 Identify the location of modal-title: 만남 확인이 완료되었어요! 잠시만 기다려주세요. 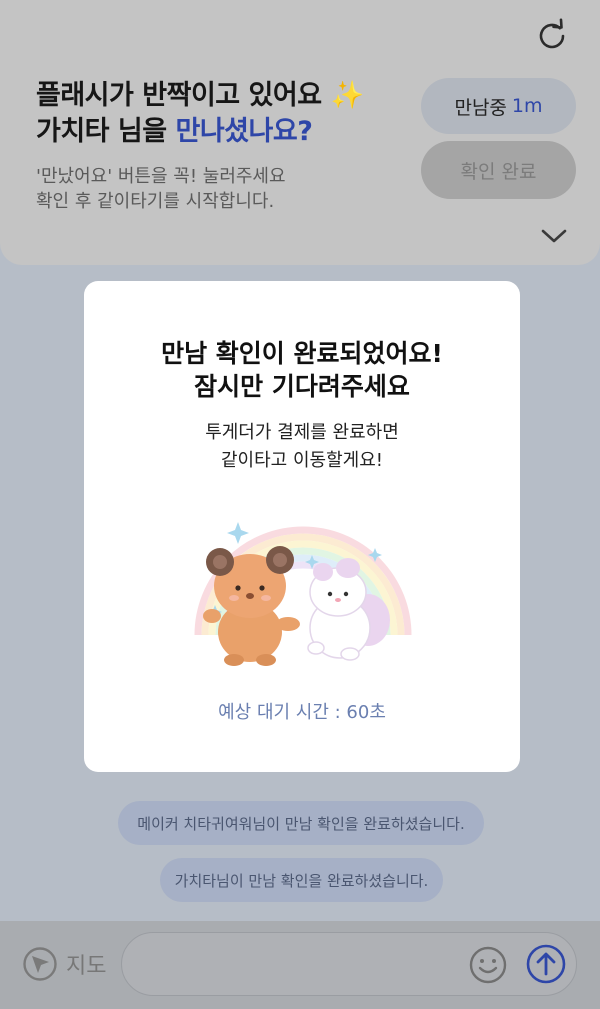
(302, 370).